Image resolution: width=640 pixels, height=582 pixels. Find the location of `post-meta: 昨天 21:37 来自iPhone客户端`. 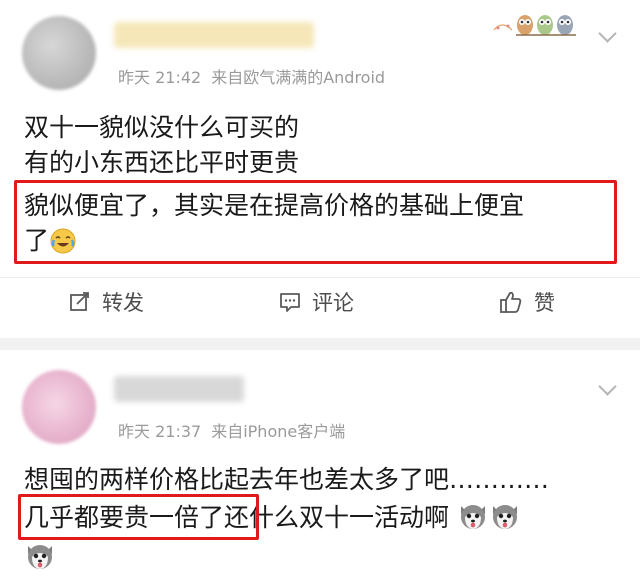

post-meta: 昨天 21:37 来自iPhone客户端 is located at coordinates (228, 430).